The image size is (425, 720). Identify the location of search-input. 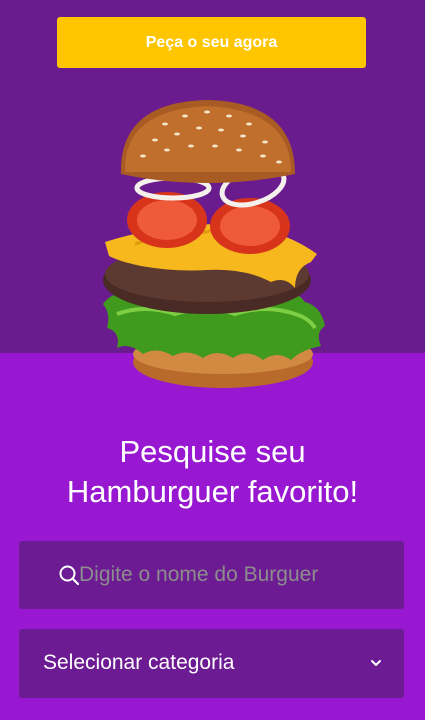
(238, 575).